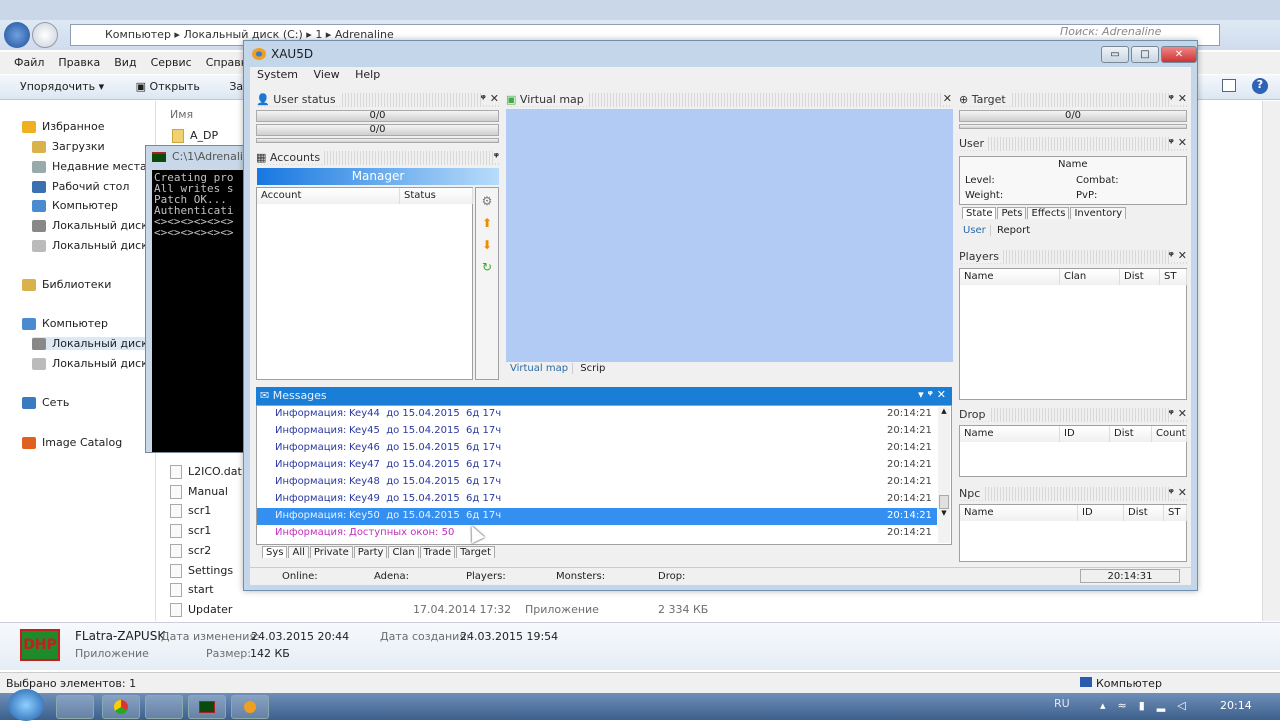  I want to click on menu-view: View, so click(327, 74).